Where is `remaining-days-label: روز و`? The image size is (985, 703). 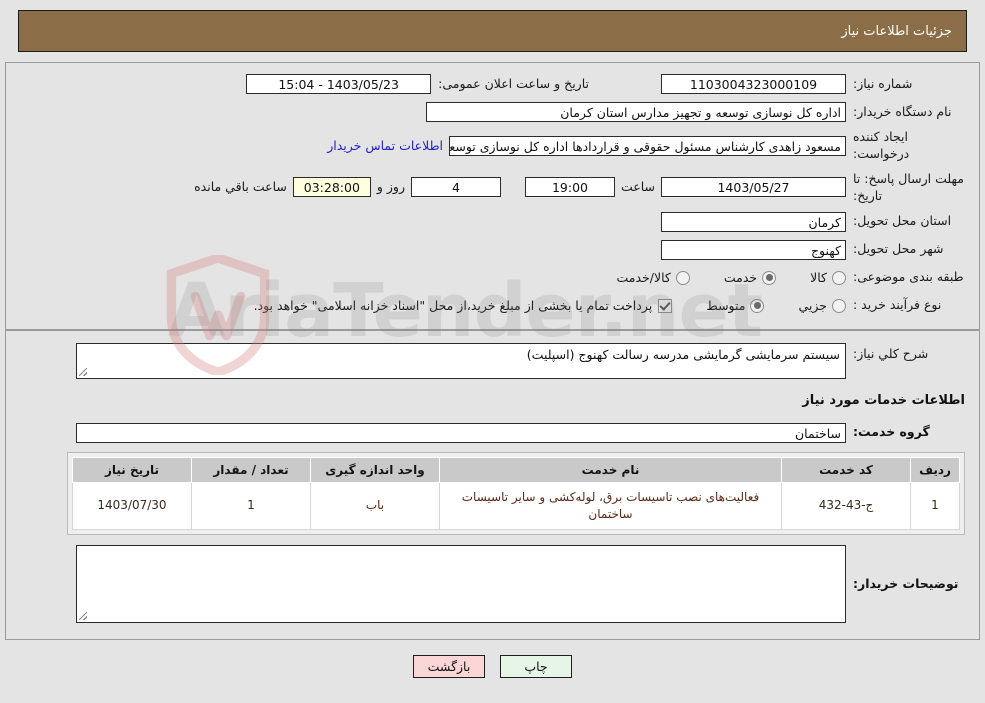 remaining-days-label: روز و is located at coordinates (390, 187).